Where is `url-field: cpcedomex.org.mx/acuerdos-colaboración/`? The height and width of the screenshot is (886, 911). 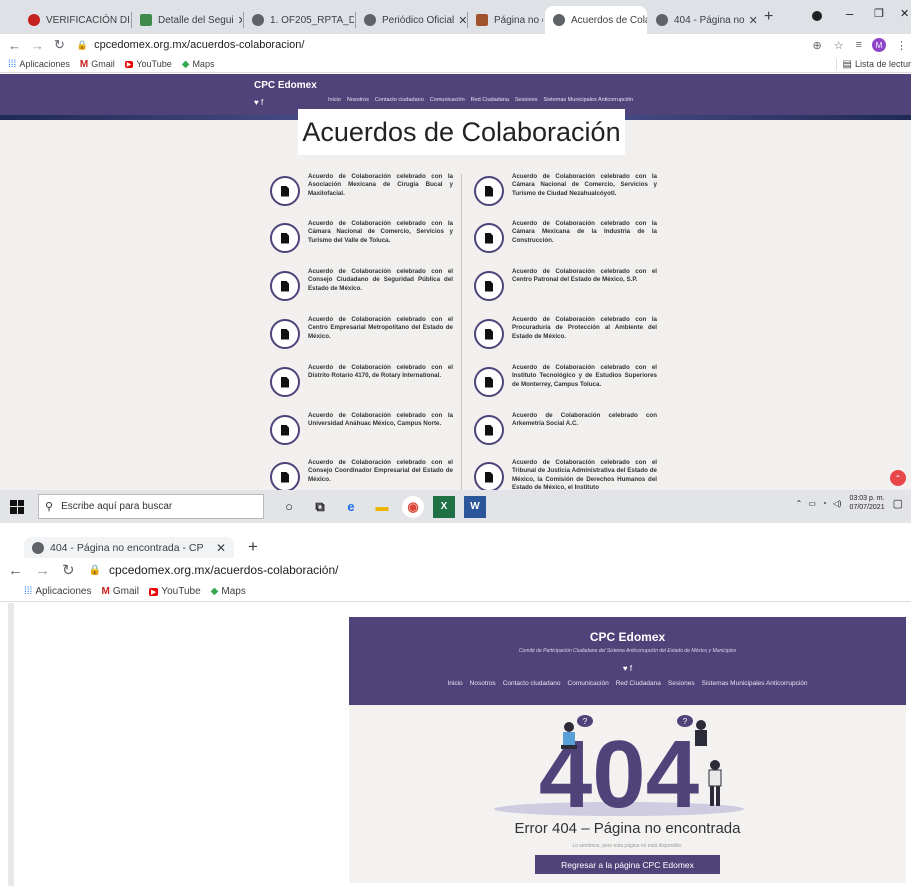 url-field: cpcedomex.org.mx/acuerdos-colaboración/ is located at coordinates (223, 570).